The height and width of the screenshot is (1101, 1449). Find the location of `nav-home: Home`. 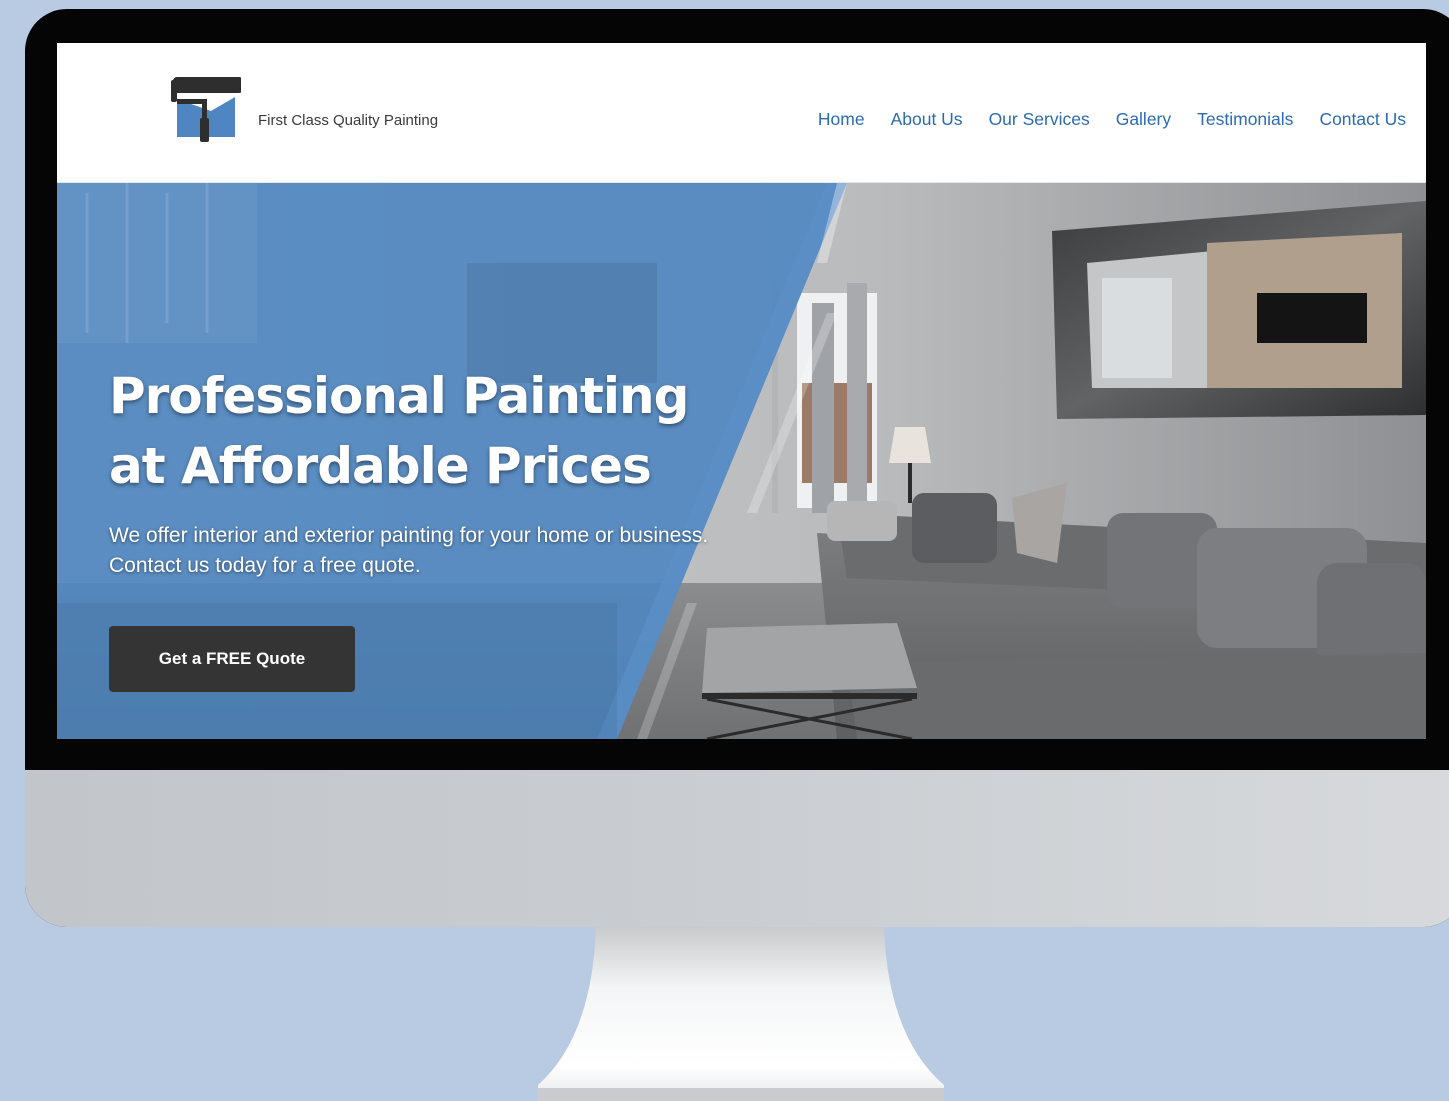

nav-home: Home is located at coordinates (841, 119).